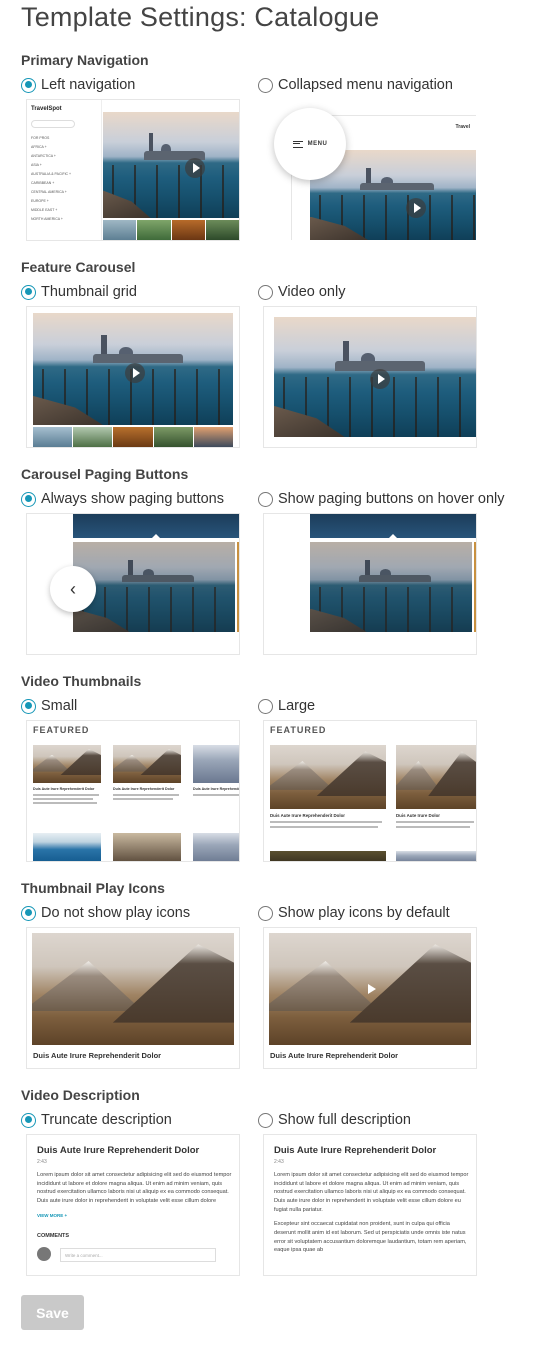 The height and width of the screenshot is (1346, 549). Describe the element at coordinates (344, 1120) in the screenshot. I see `radio-label: Show full description` at that location.